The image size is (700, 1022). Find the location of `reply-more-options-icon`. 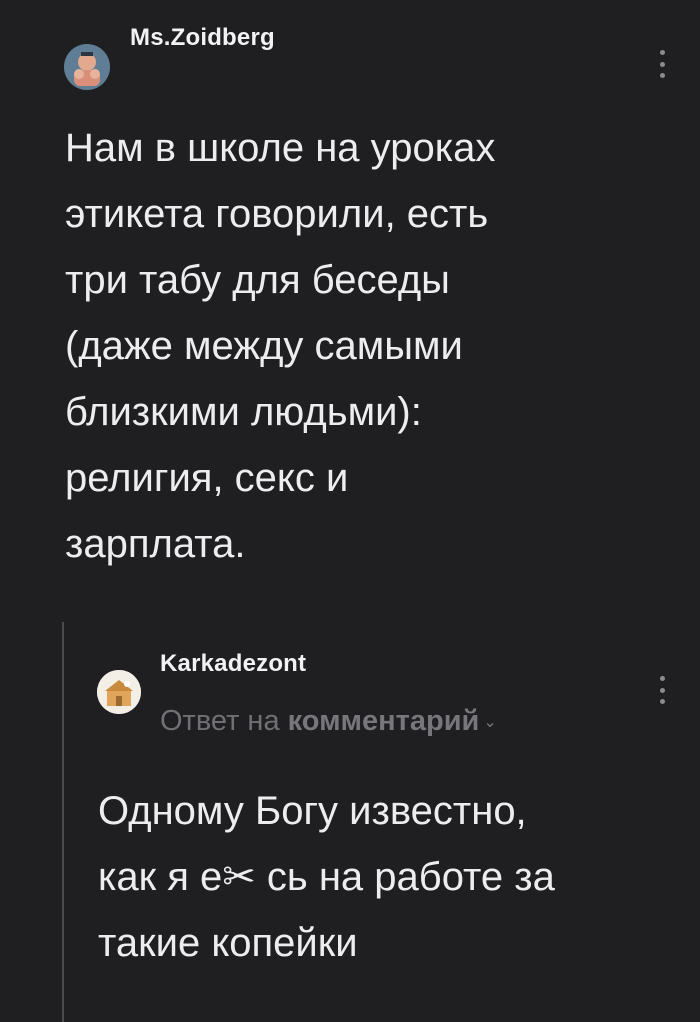

reply-more-options-icon is located at coordinates (662, 690).